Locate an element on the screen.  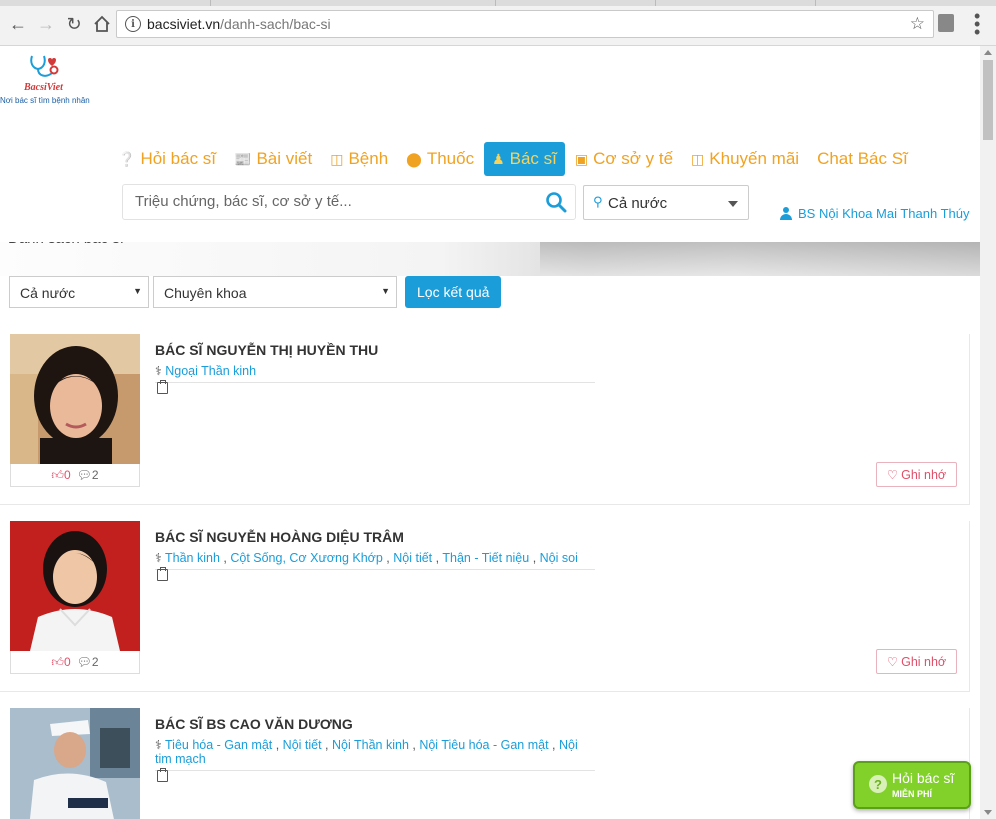
filter-submit-button: Lọc kết quả is located at coordinates (453, 292).